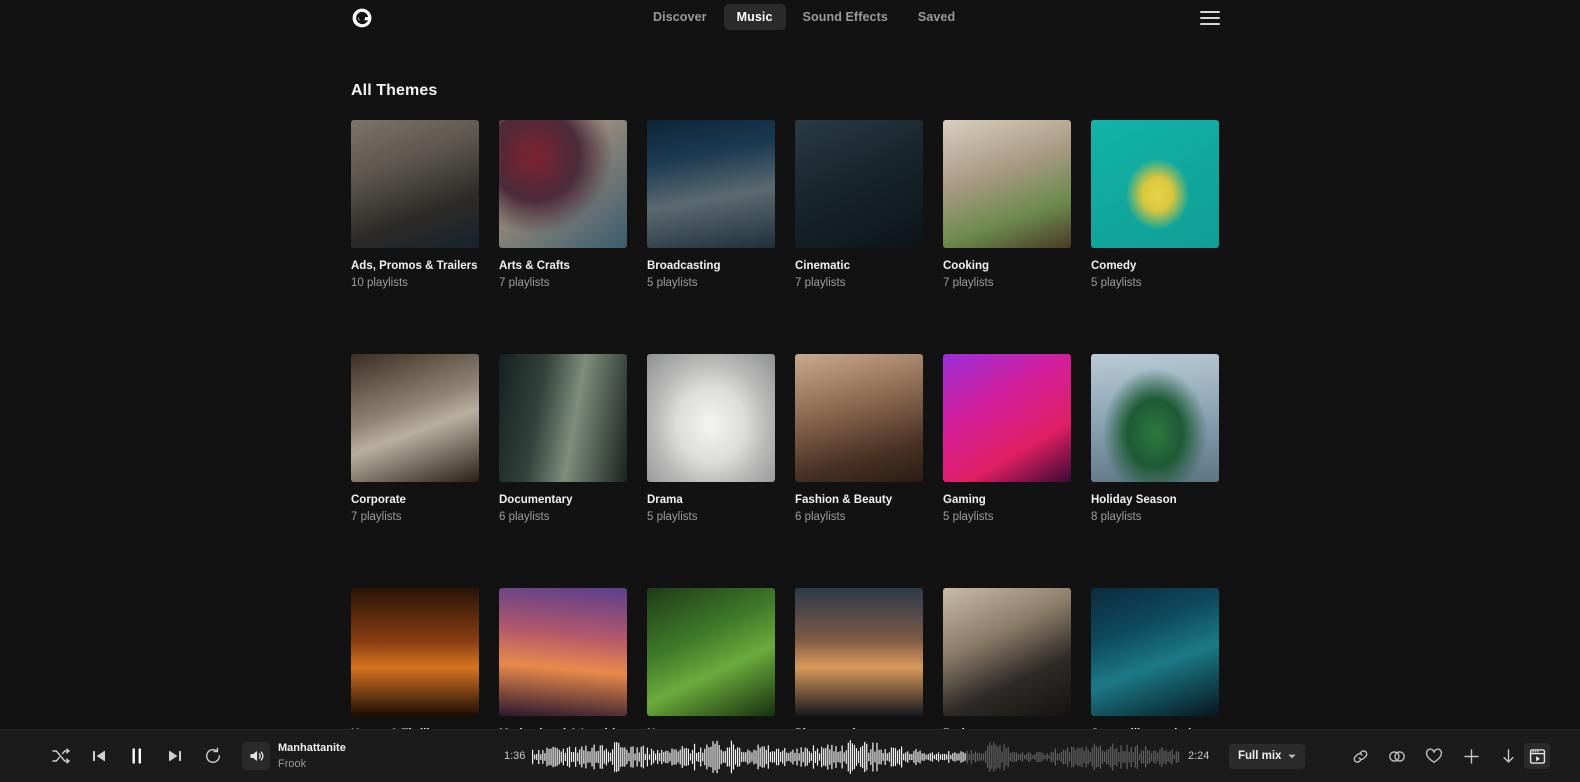 The image size is (1580, 782). I want to click on hamburger-icon, so click(1210, 18).